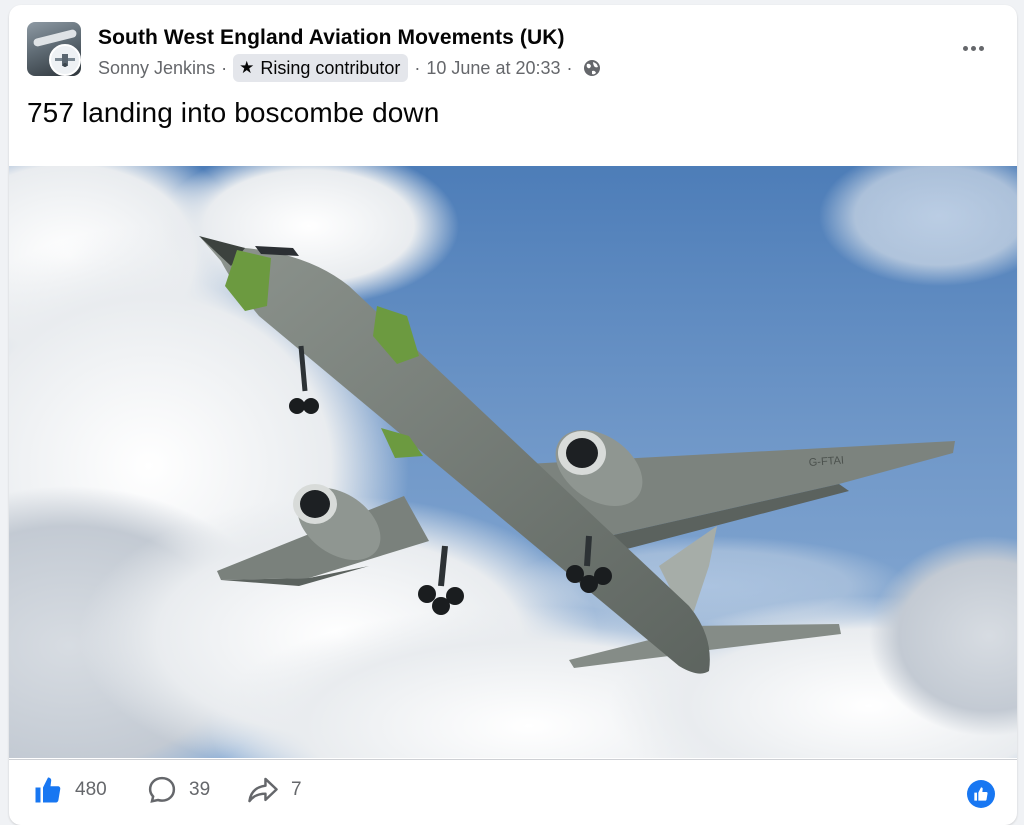  I want to click on star-icon: ★, so click(247, 67).